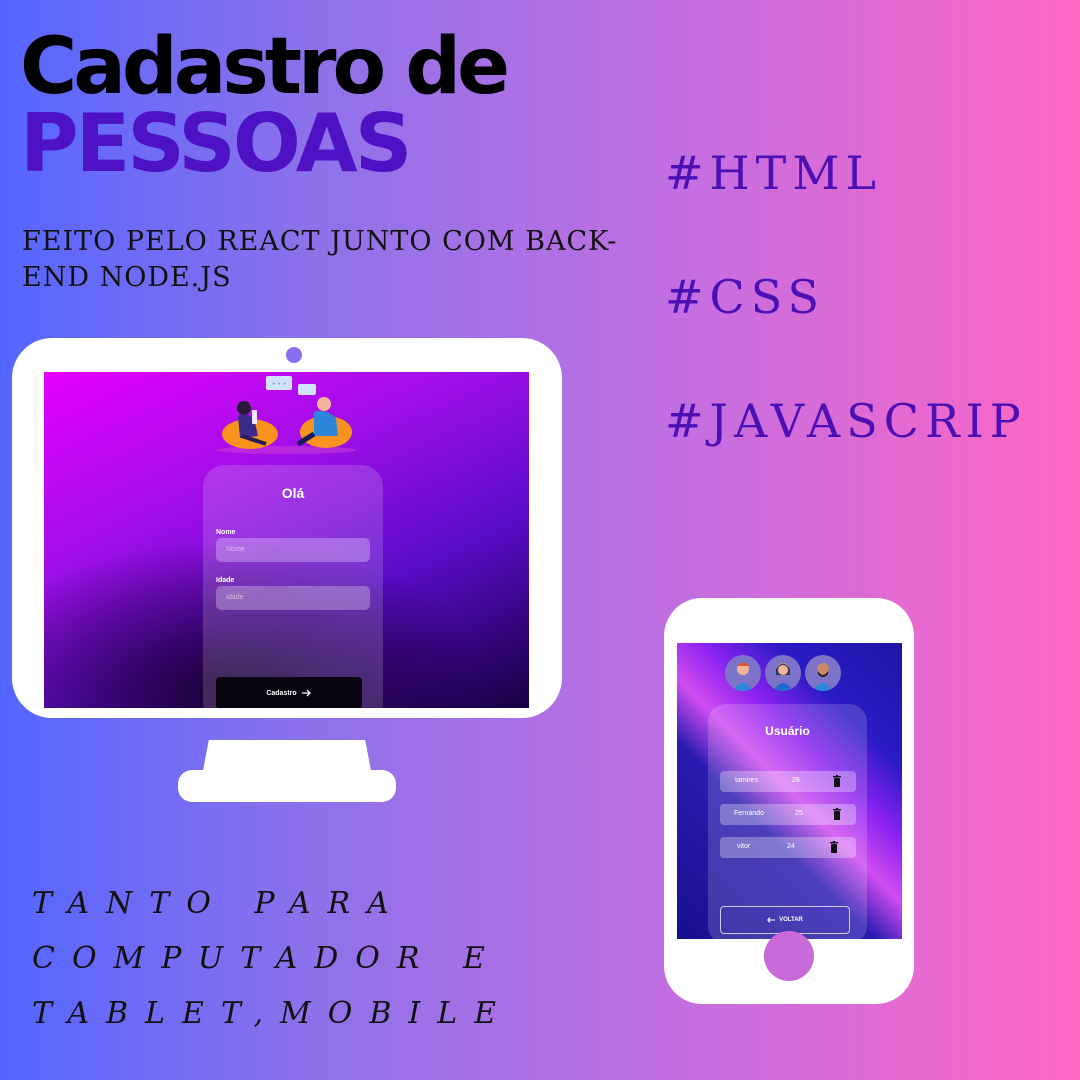  I want to click on headline-subject: PESSOAS, so click(216, 143).